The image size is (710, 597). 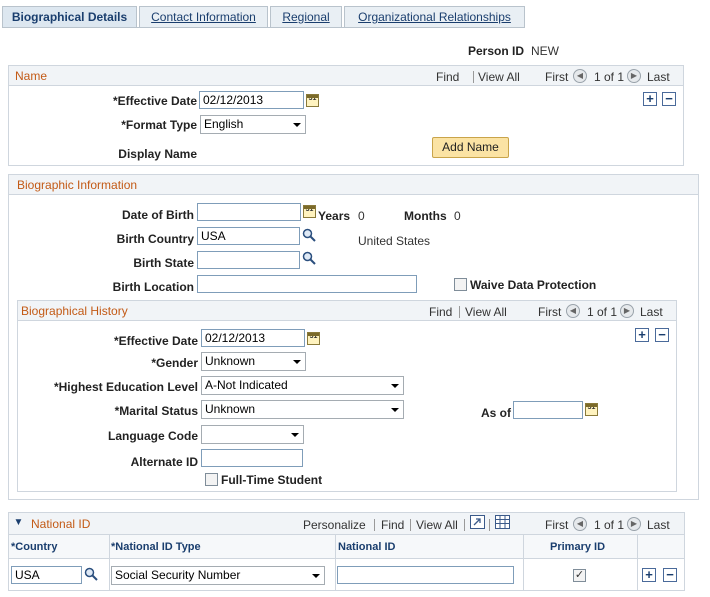 What do you see at coordinates (306, 17) in the screenshot?
I see `tab-regional: Regional` at bounding box center [306, 17].